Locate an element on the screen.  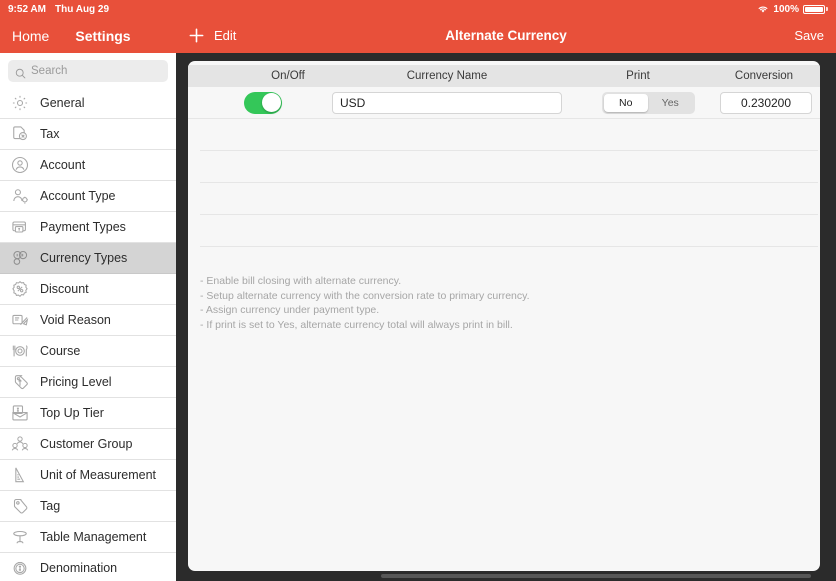
void-note-icon is located at coordinates (20, 320).